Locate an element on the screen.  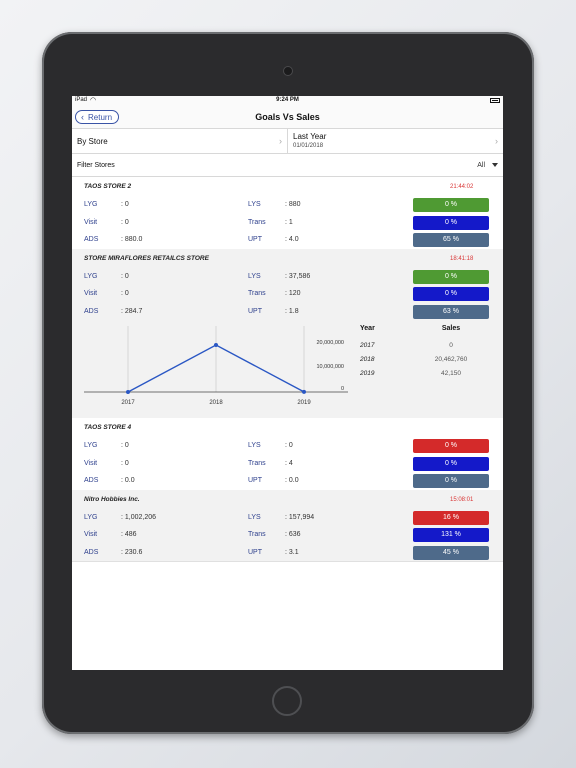
front-camera is located at coordinates (288, 71).